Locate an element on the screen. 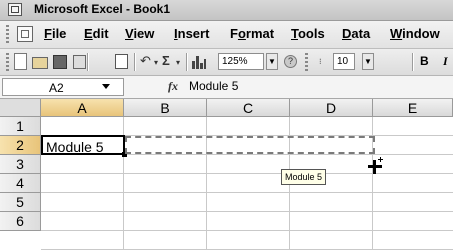 This screenshot has width=453, height=250. drag-tooltip: Module 5 is located at coordinates (304, 177).